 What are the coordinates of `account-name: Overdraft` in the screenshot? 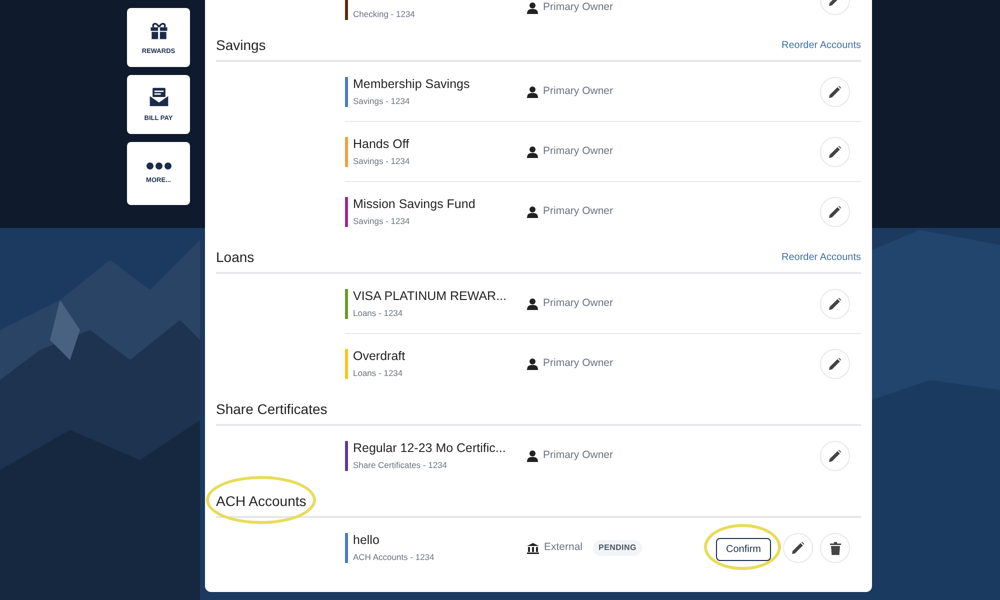 It's located at (379, 356).